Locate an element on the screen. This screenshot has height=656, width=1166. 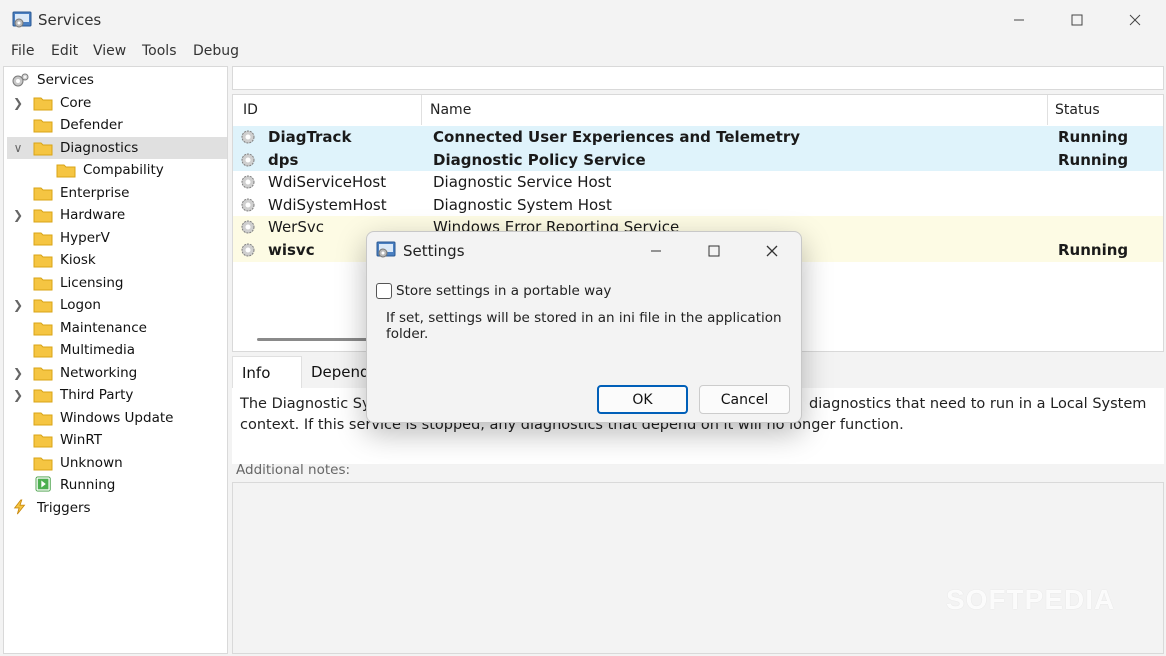
tree-item-winrt: WinRT is located at coordinates (115, 440).